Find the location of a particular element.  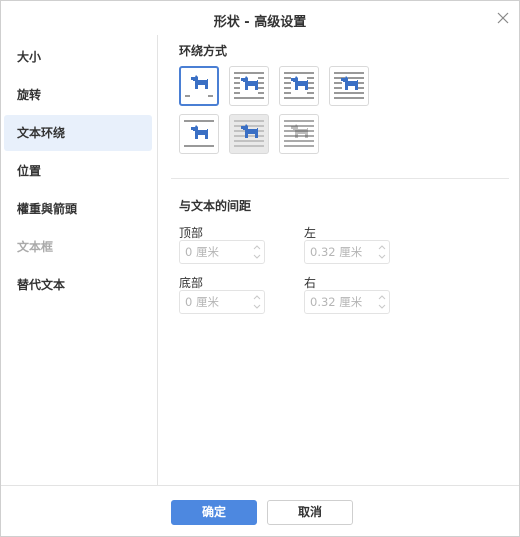

wrap-tight-icon is located at coordinates (299, 85).